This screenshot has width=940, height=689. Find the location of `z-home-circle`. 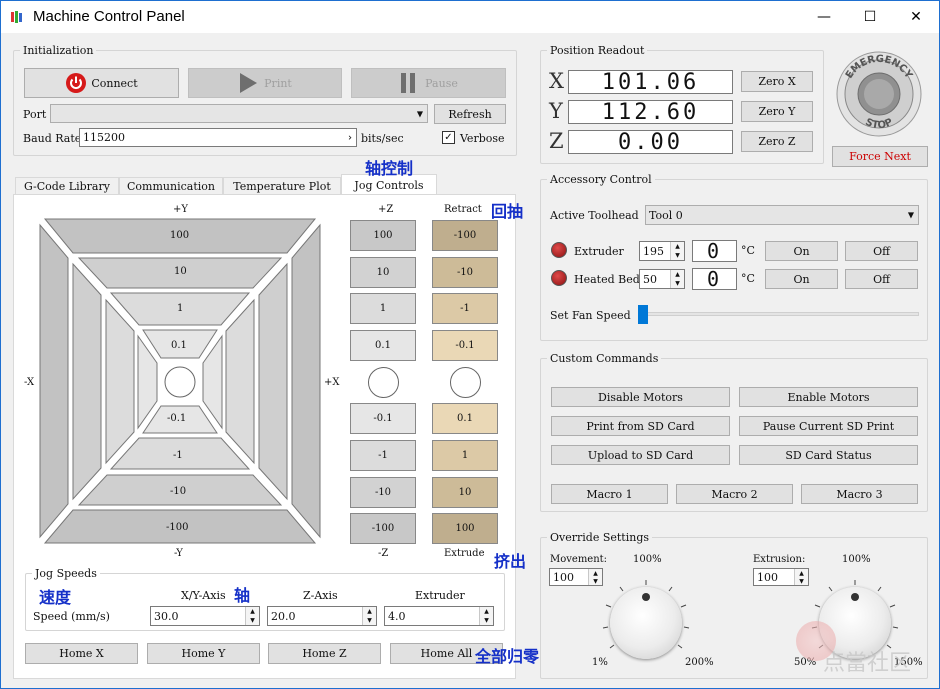

z-home-circle is located at coordinates (383, 382).